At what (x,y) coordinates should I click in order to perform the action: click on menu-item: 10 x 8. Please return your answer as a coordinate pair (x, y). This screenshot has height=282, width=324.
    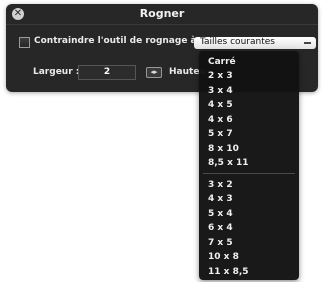
    Looking at the image, I should click on (223, 257).